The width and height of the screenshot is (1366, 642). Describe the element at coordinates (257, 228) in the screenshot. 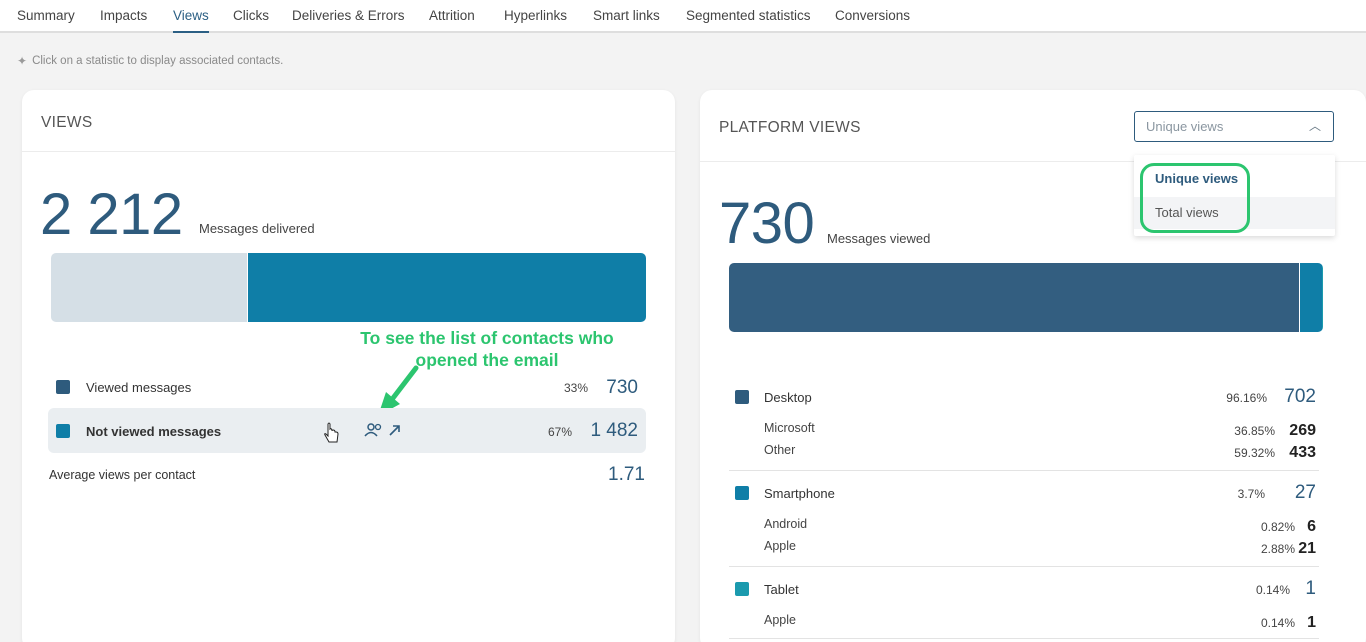

I see `messages-delivered-label: Messages delivered` at that location.